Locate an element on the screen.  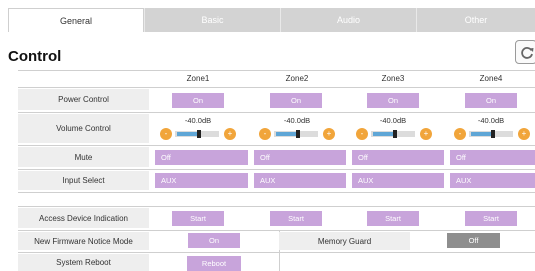
mute-select-zone1: Off is located at coordinates (201, 157).